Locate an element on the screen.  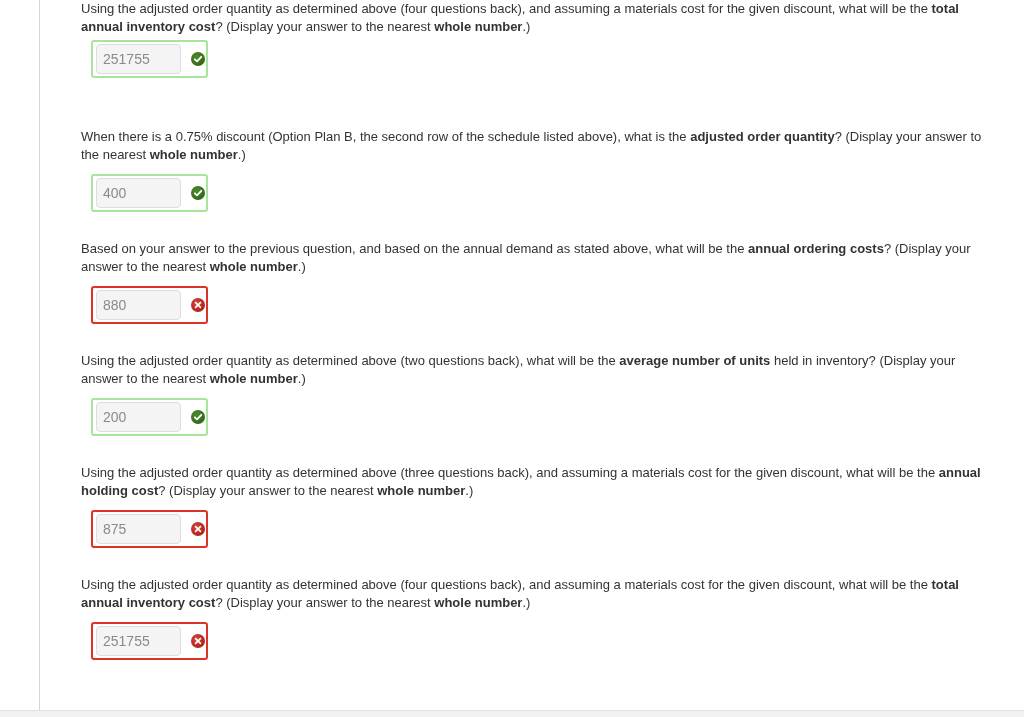
question-text: Based on your answer to the previous question, and based on the annual demand as stated above, what will be the annual ordering costs? (Display your answer to the nearest whole number.) is located at coordinates (526, 258).